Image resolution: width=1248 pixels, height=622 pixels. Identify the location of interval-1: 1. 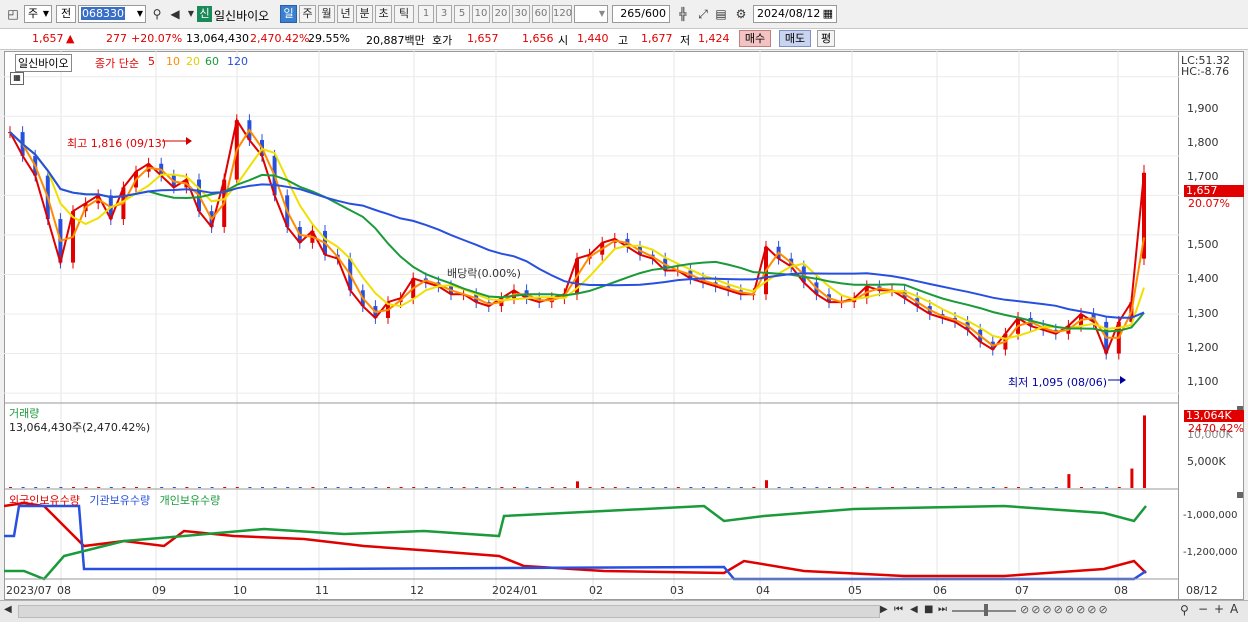
(426, 14).